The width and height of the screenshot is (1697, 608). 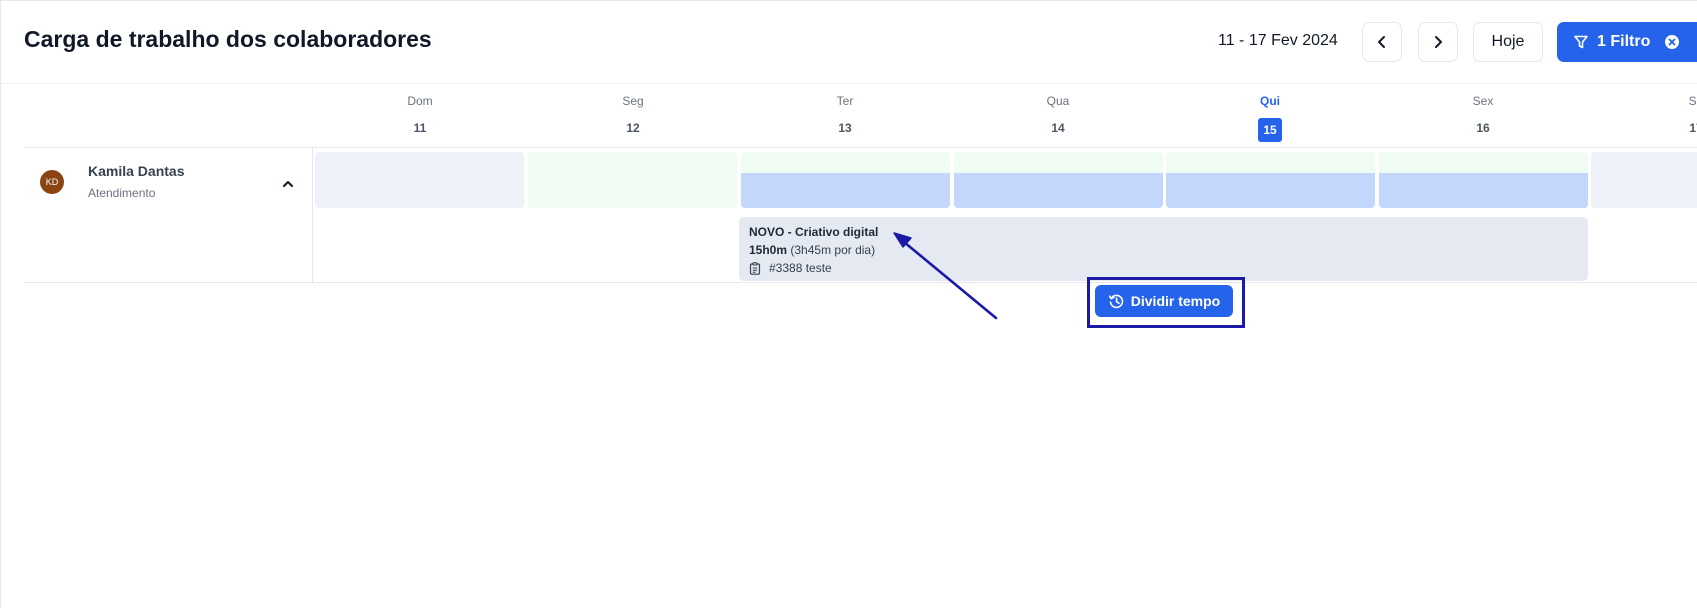 What do you see at coordinates (845, 101) in the screenshot?
I see `day-name: Ter` at bounding box center [845, 101].